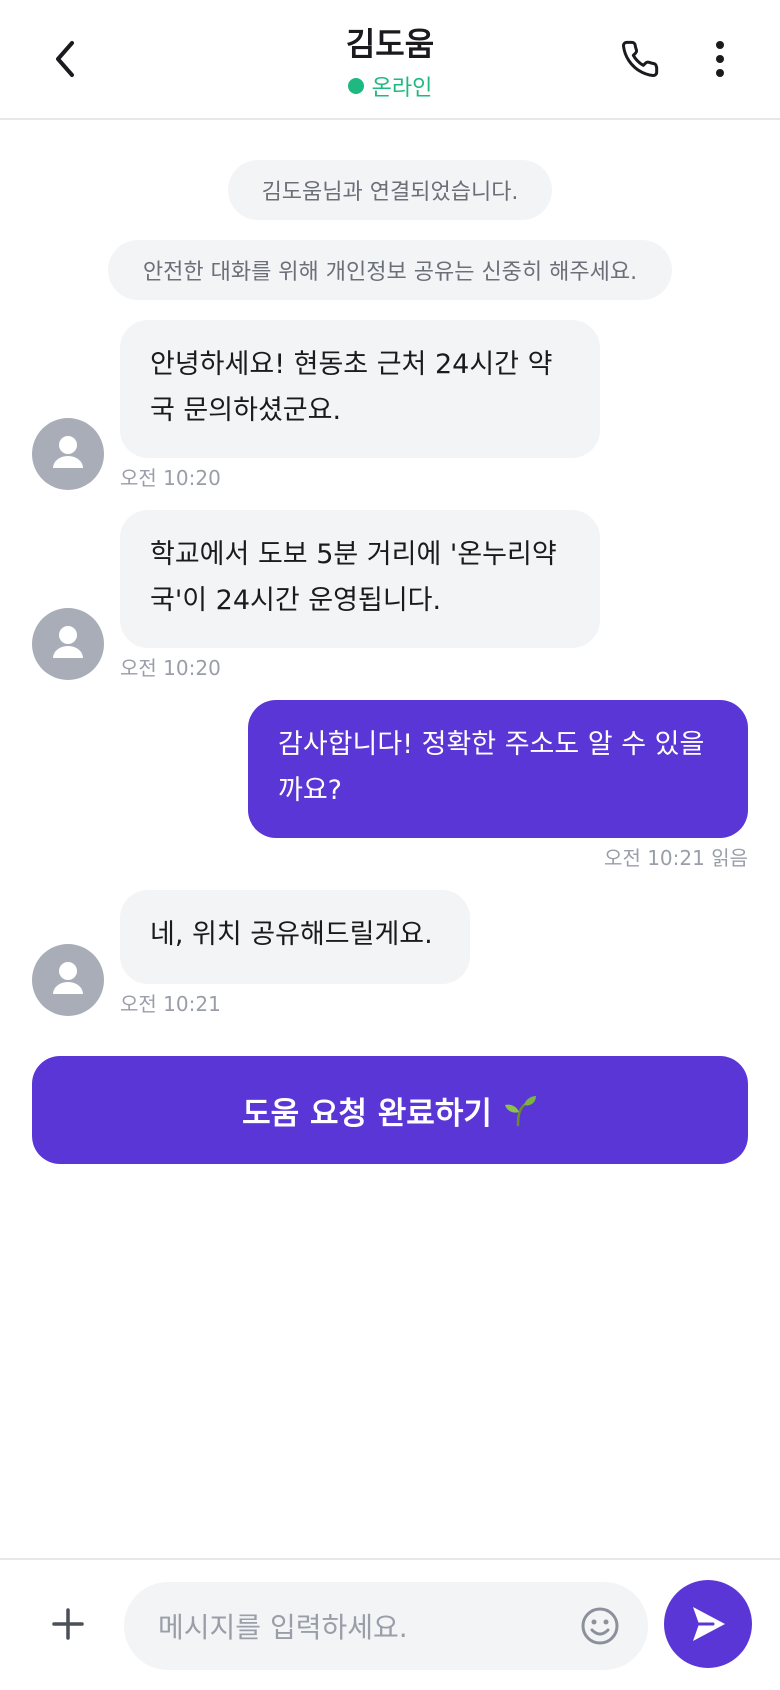 This screenshot has width=780, height=1690. I want to click on phone-icon, so click(640, 58).